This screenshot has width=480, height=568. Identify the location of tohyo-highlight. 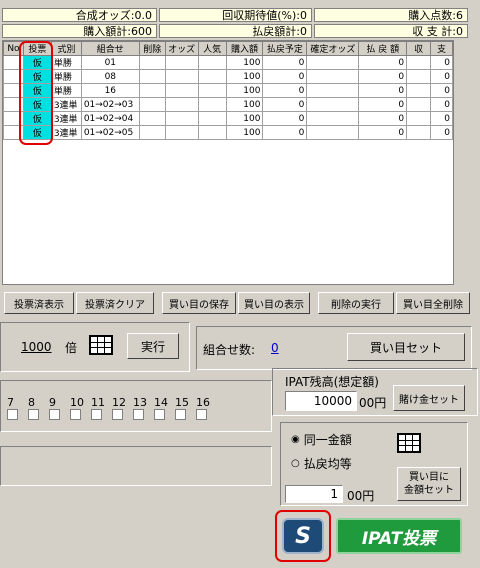
(36, 93).